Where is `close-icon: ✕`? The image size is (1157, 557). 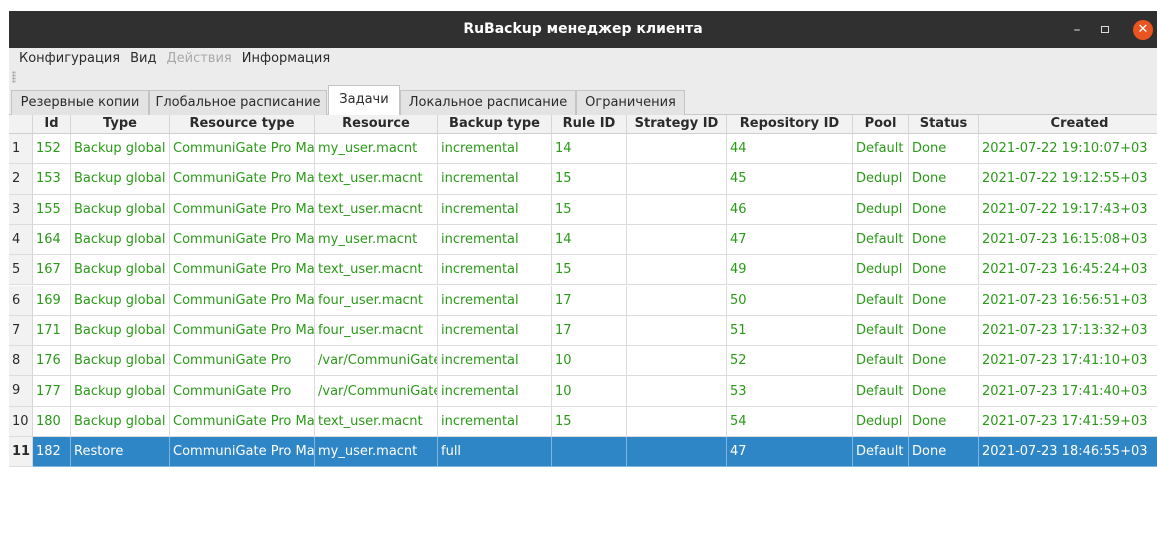
close-icon: ✕ is located at coordinates (1143, 29).